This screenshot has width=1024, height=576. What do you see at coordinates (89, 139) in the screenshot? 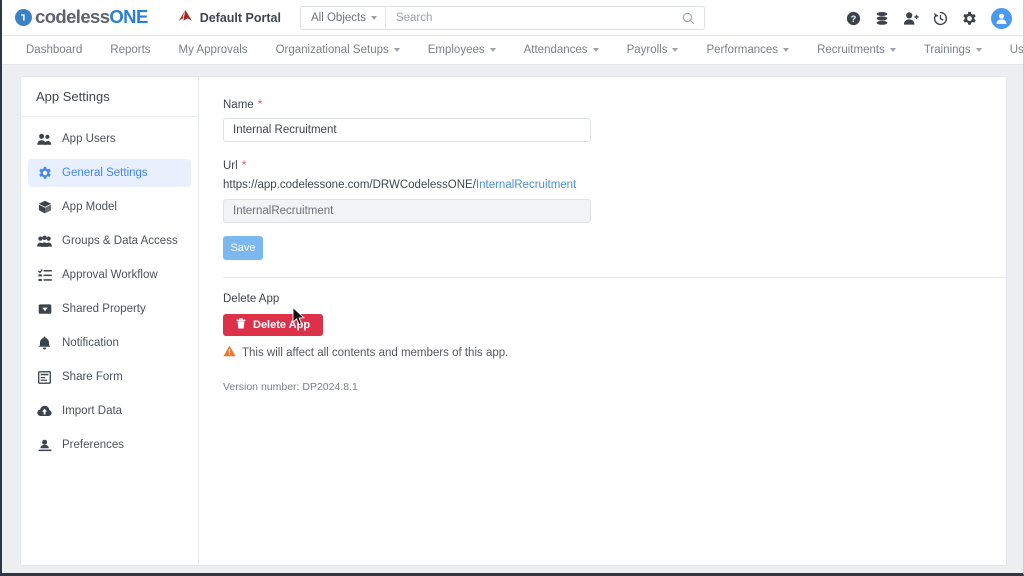
I see `sidebar-item-label: App Users` at bounding box center [89, 139].